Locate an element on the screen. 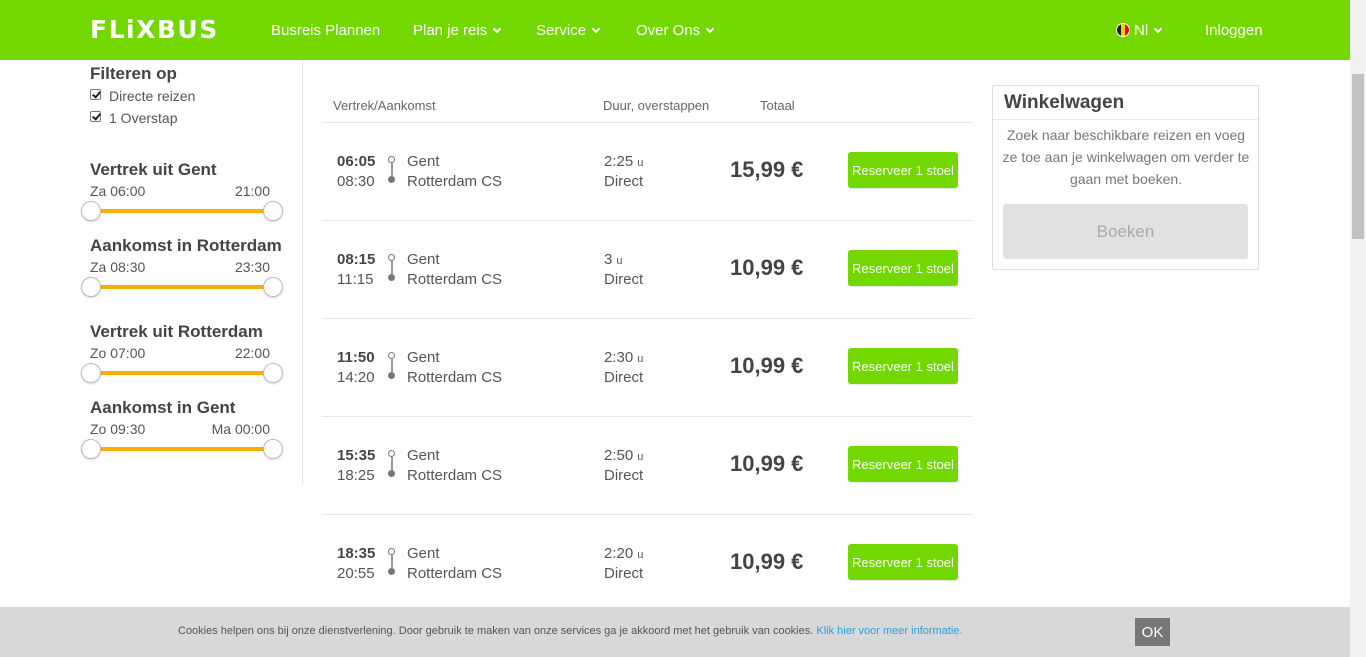  duration-value: 2:50 is located at coordinates (619, 455).